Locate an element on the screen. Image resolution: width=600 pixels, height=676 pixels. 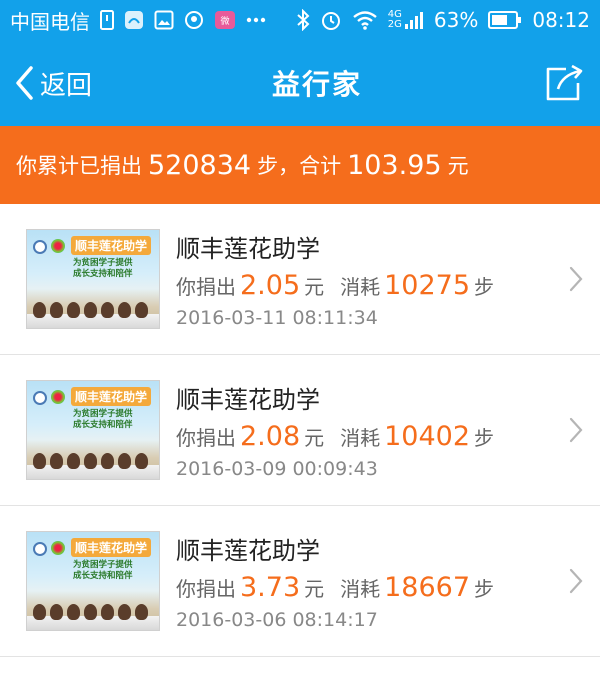
summary-amount: 103.95 is located at coordinates (394, 165).